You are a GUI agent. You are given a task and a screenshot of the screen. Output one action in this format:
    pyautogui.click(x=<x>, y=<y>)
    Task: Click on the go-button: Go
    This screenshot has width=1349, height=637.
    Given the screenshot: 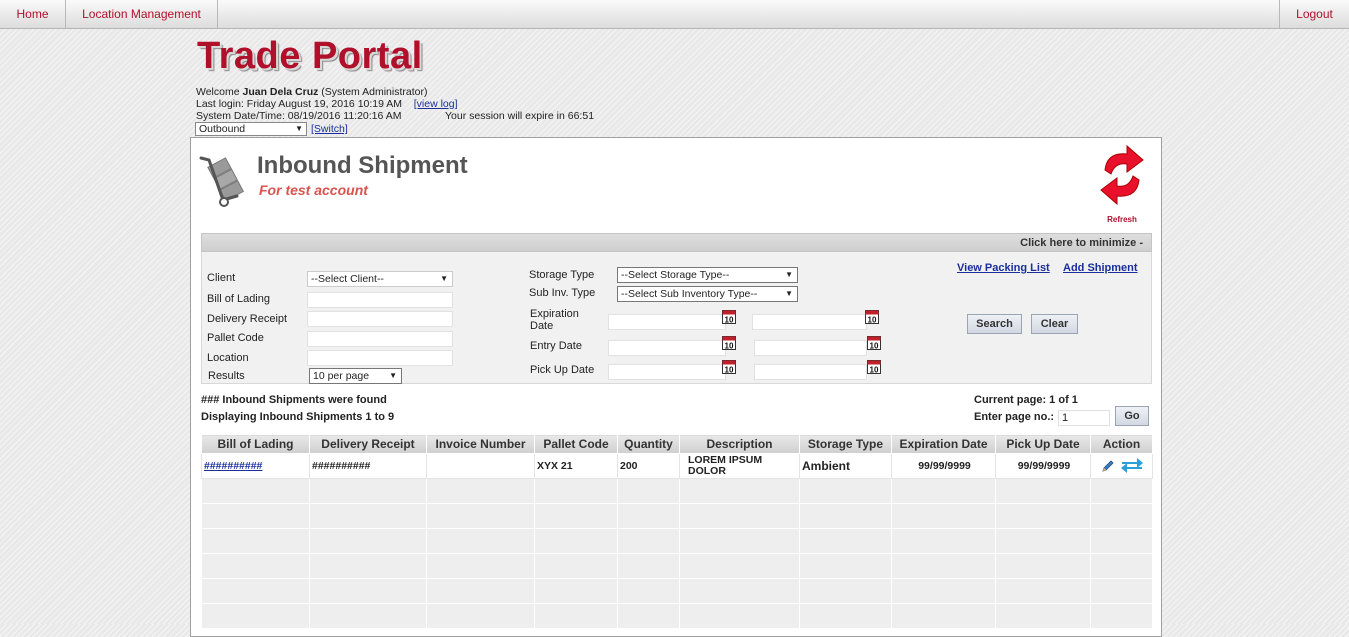 What is the action you would take?
    pyautogui.click(x=1132, y=416)
    